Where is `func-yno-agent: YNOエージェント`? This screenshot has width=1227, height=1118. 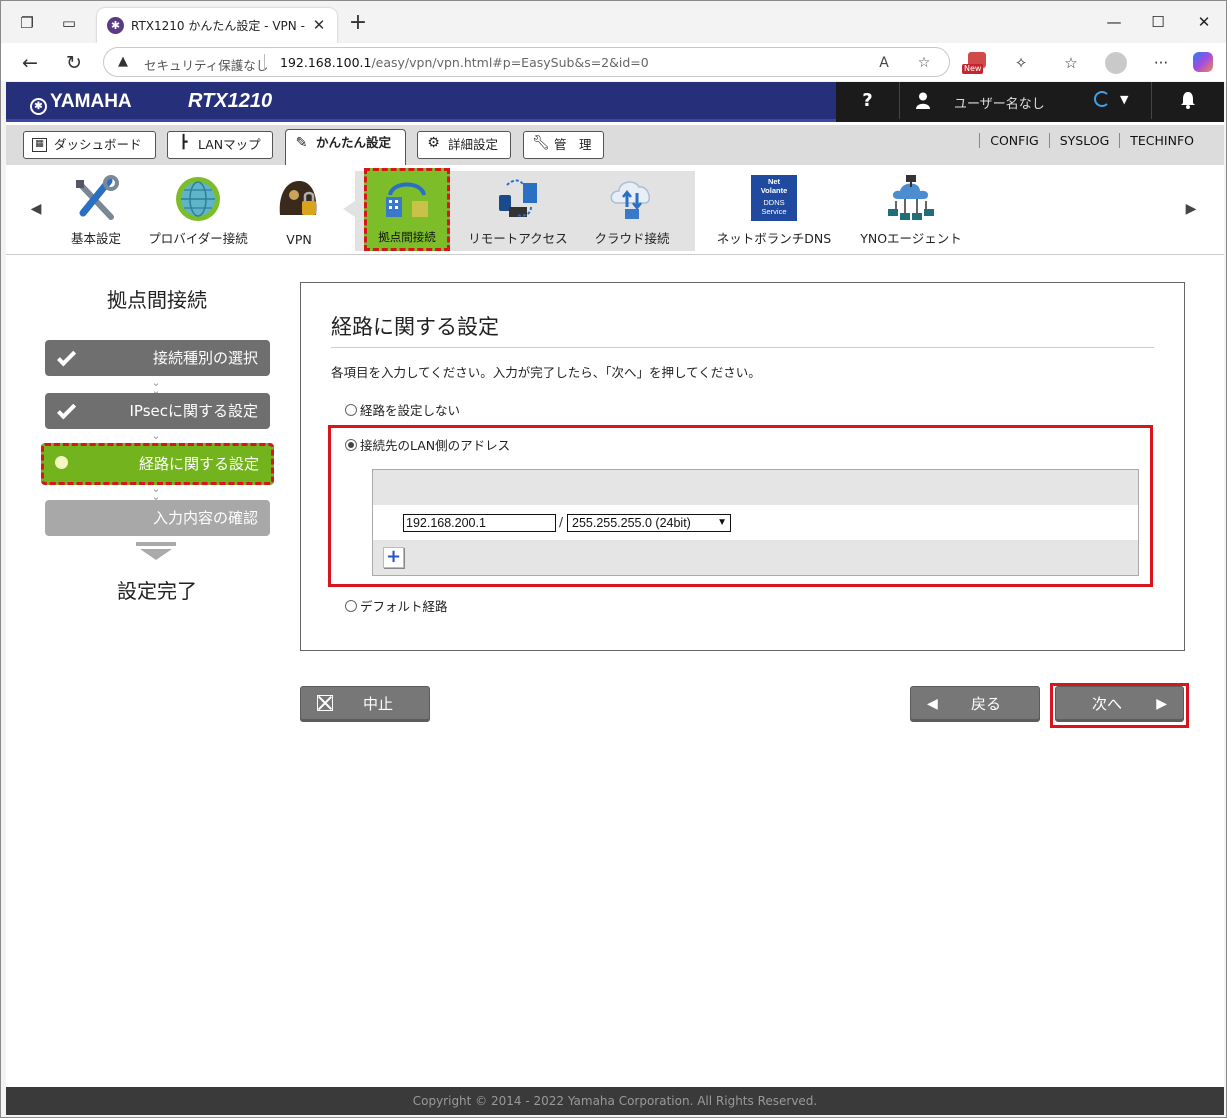 func-yno-agent: YNOエージェント is located at coordinates (911, 212).